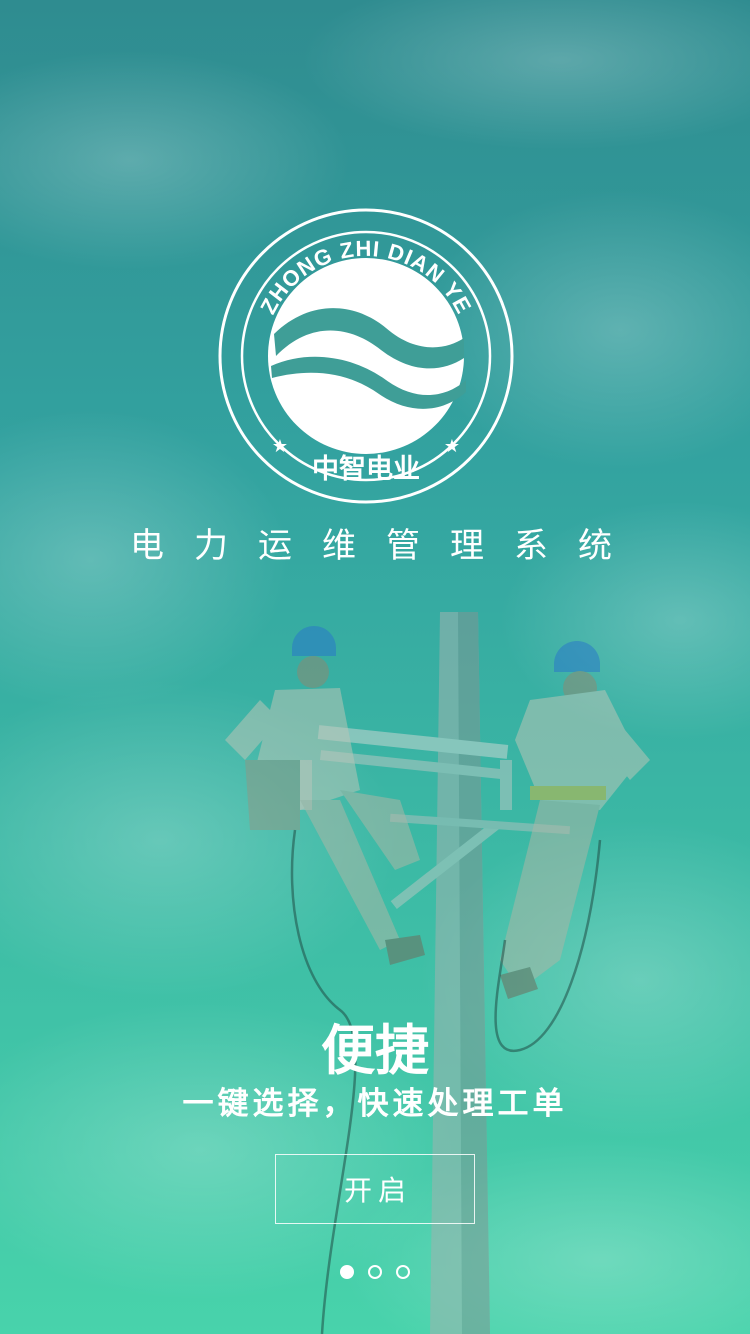 Image resolution: width=750 pixels, height=1334 pixels. What do you see at coordinates (366, 356) in the screenshot?
I see `company-logo: ZHONG ZHI DIAN YE 中智电业 ★ ★` at bounding box center [366, 356].